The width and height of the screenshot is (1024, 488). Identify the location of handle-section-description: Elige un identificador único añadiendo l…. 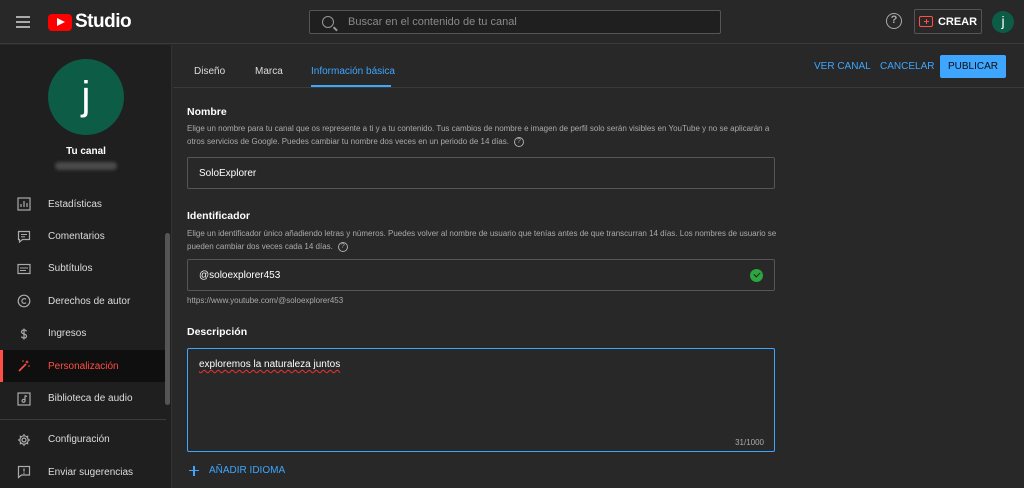
(482, 240).